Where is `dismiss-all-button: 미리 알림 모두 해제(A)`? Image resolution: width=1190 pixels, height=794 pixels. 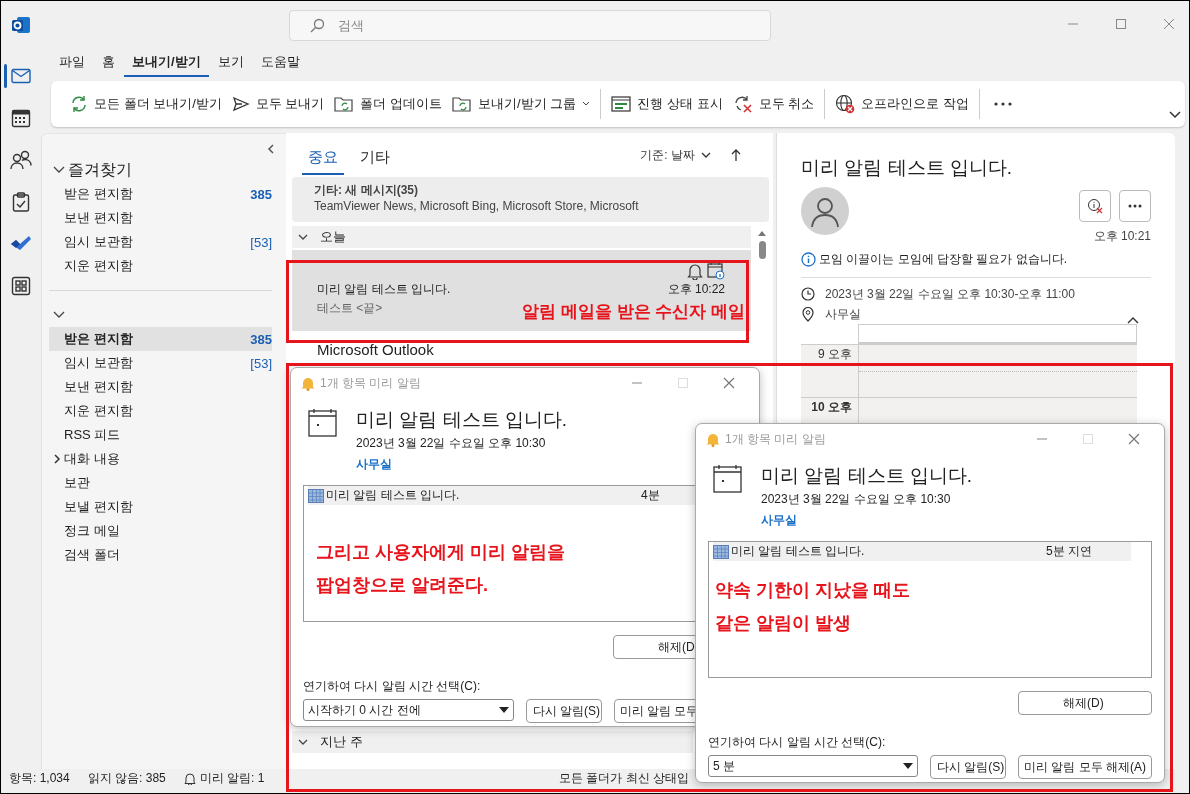 dismiss-all-button: 미리 알림 모두 해제(A) is located at coordinates (1085, 767).